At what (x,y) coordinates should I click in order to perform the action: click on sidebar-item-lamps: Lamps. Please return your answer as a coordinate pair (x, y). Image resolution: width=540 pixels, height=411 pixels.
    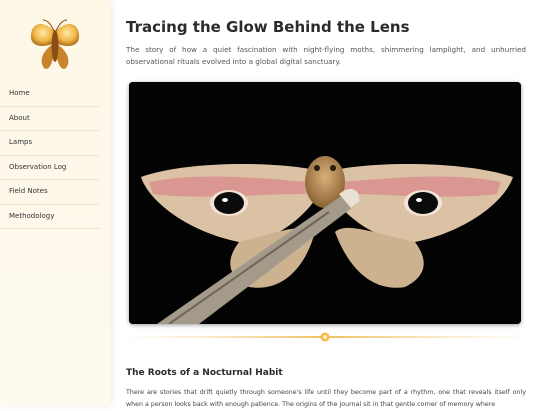
    Looking at the image, I should click on (50, 143).